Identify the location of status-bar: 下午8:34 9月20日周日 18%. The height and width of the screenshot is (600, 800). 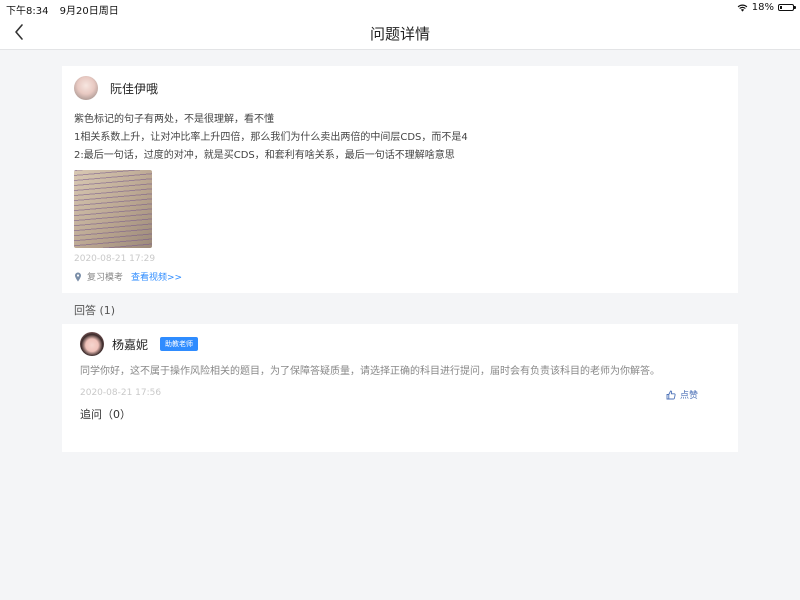
(400, 8).